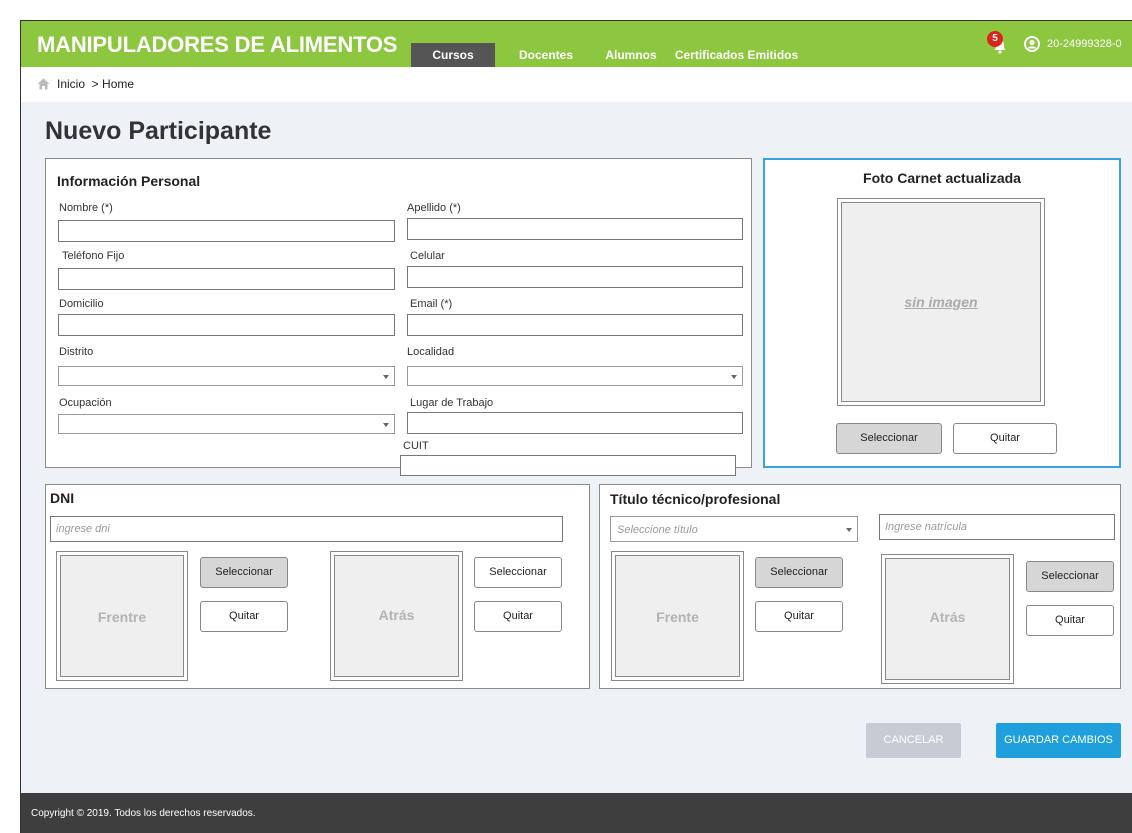  I want to click on apellido-field, so click(575, 229).